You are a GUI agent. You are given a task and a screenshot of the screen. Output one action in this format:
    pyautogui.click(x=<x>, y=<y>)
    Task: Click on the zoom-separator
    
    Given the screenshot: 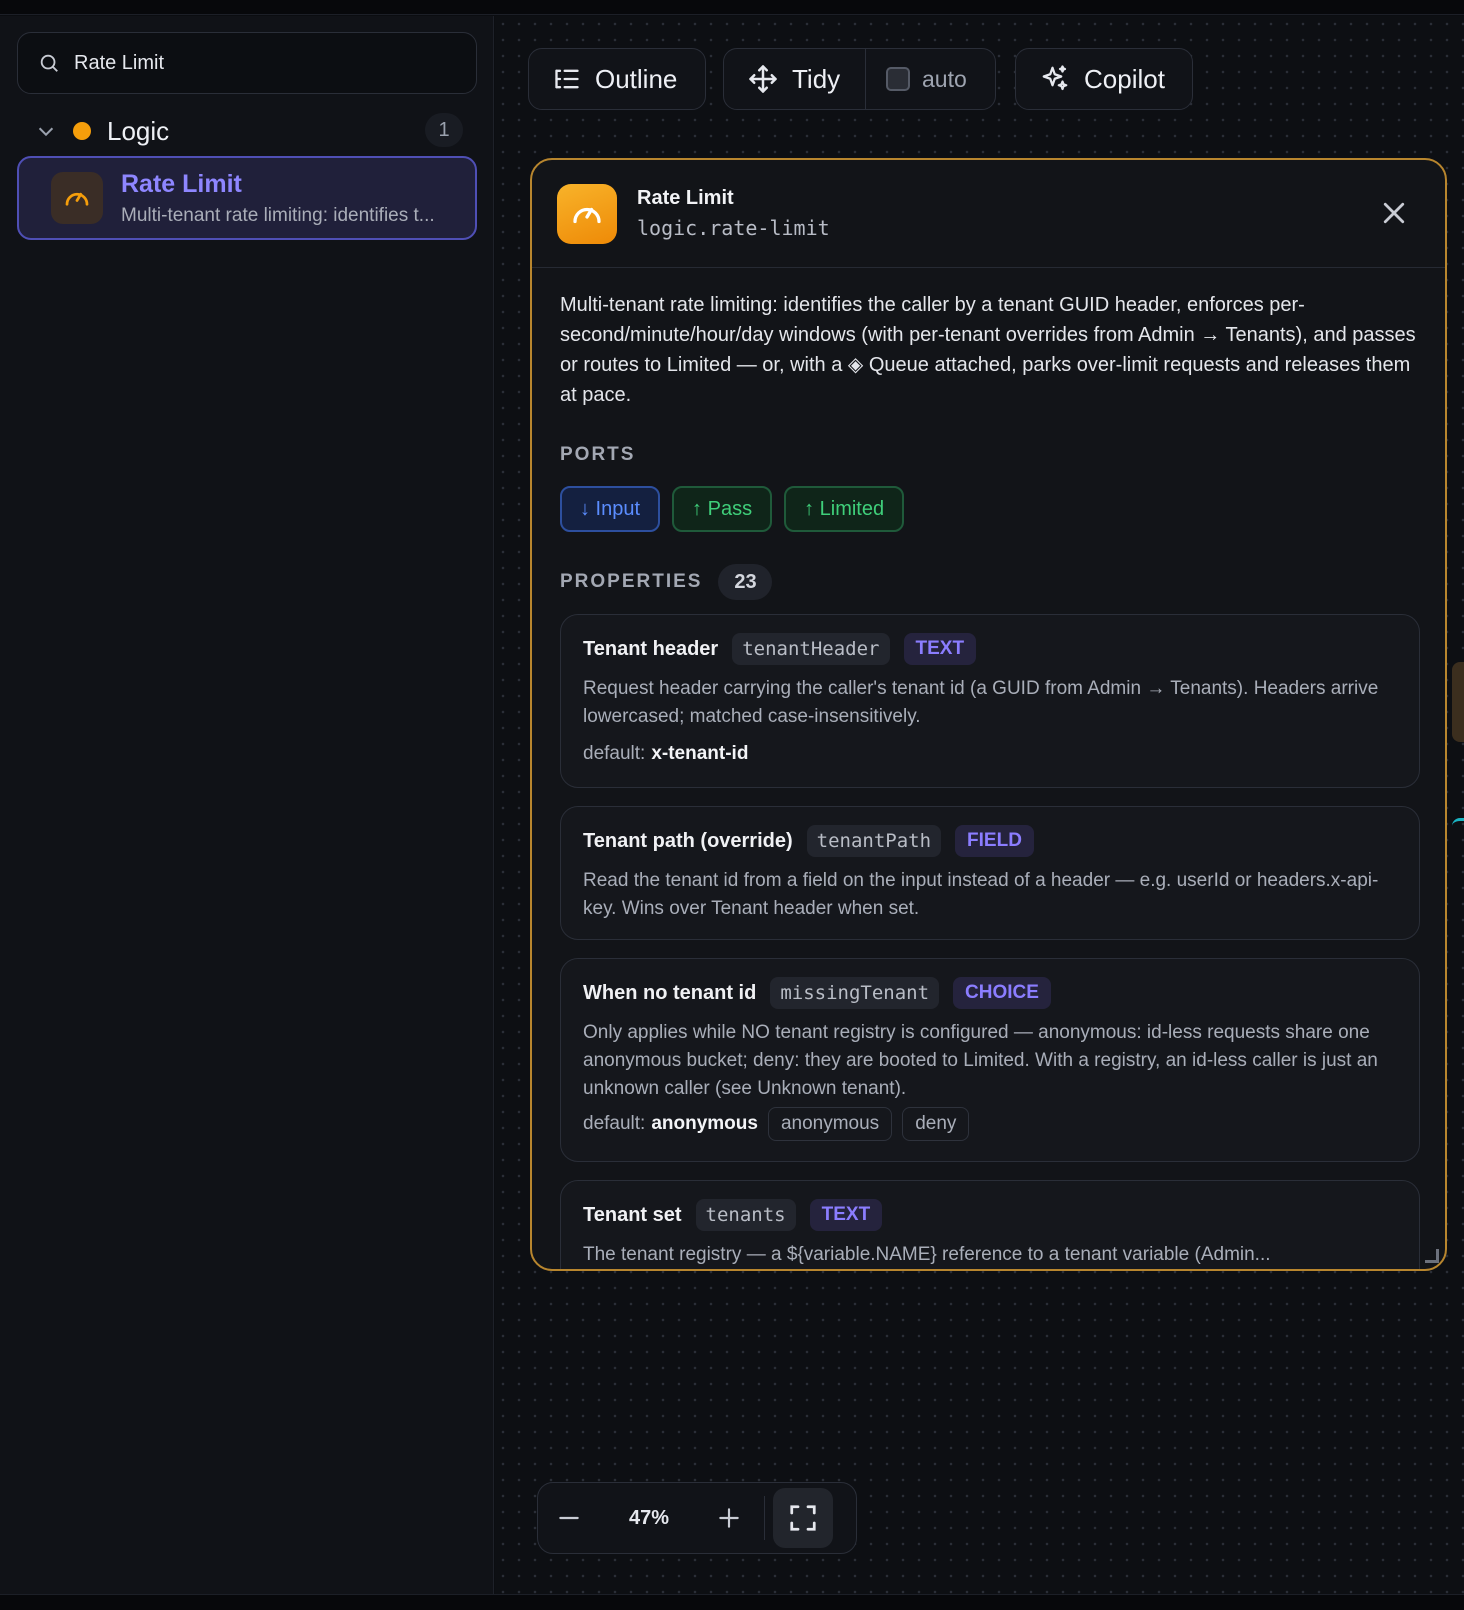 What is the action you would take?
    pyautogui.click(x=764, y=1518)
    